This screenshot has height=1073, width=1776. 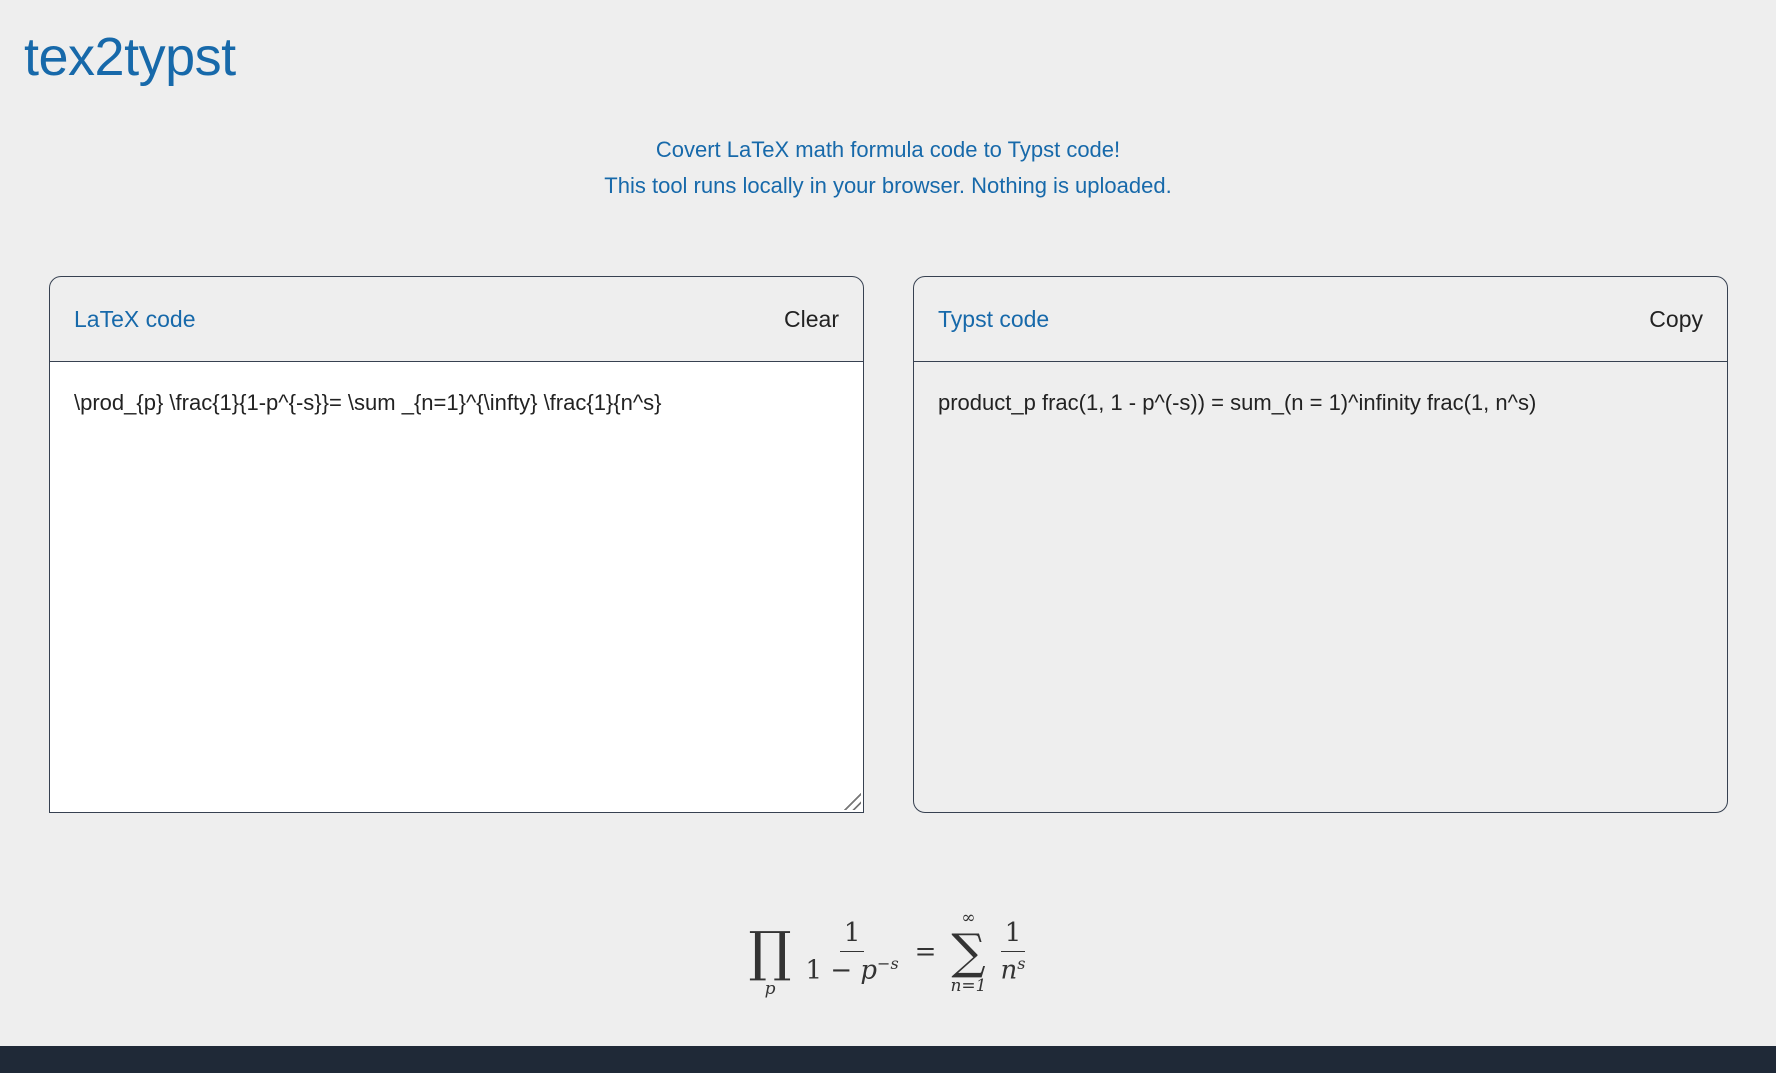 What do you see at coordinates (130, 57) in the screenshot?
I see `app-title: tex2typst` at bounding box center [130, 57].